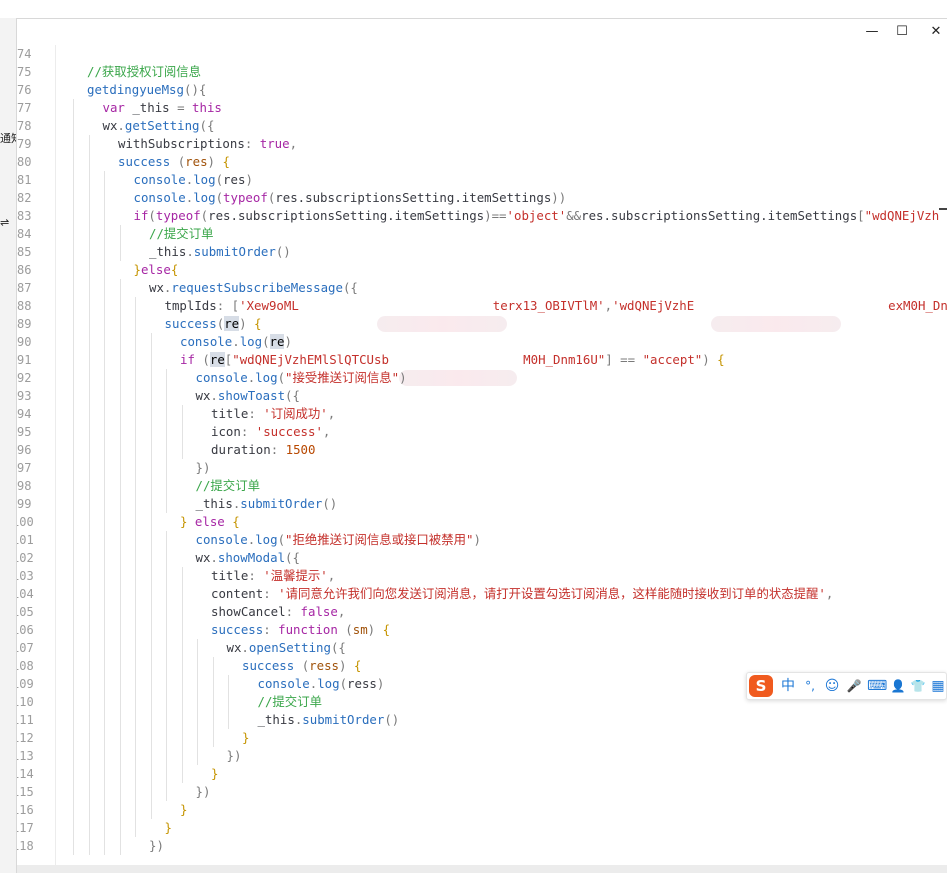 The height and width of the screenshot is (873, 947). What do you see at coordinates (144, 72) in the screenshot?
I see `code-line: //获取授权订阅信息` at bounding box center [144, 72].